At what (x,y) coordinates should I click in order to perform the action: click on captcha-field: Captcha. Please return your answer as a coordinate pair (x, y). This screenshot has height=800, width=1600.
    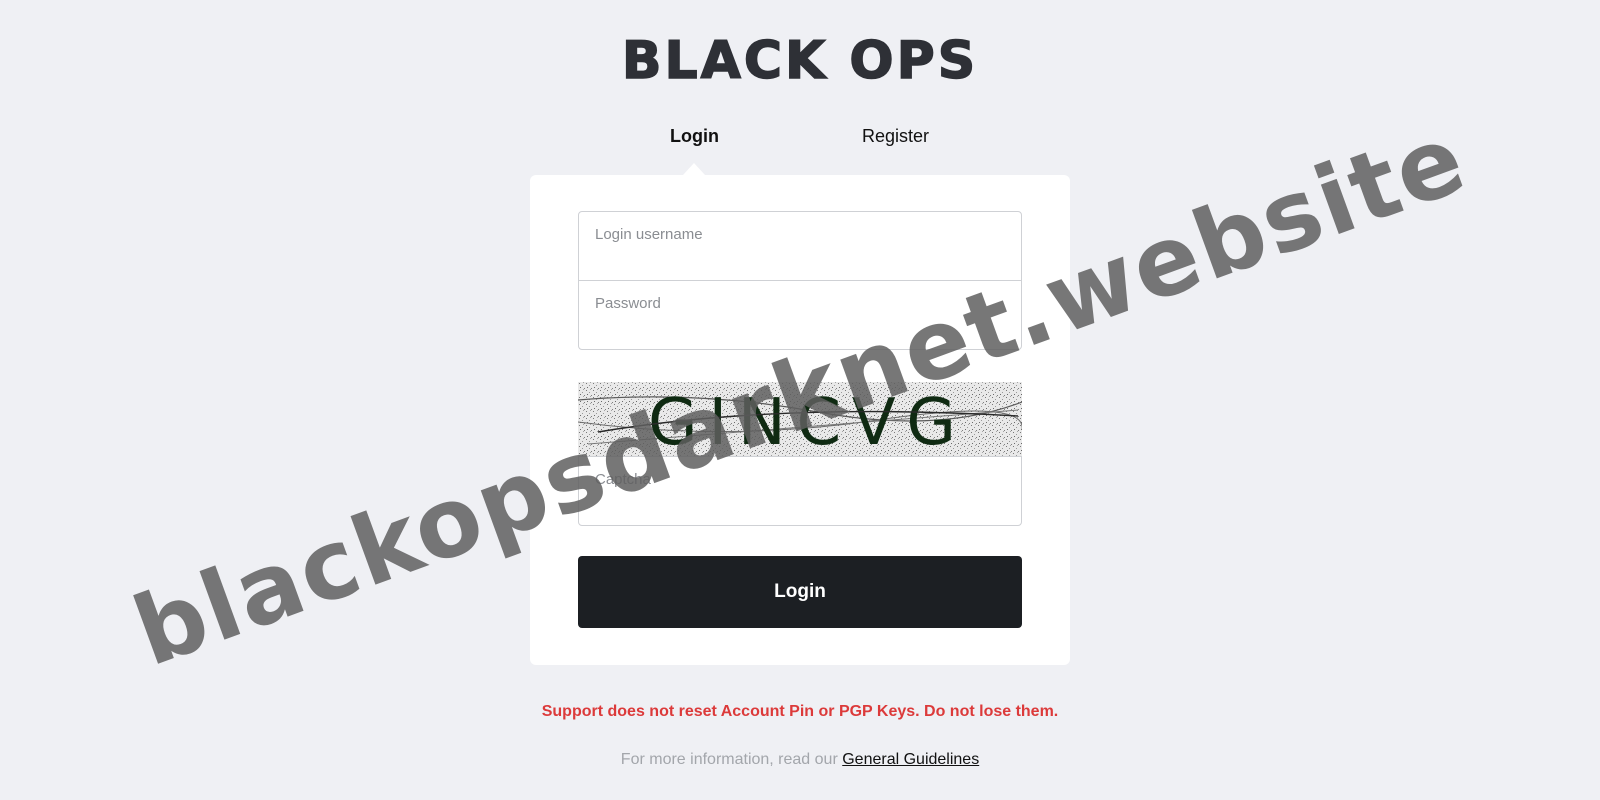
    Looking at the image, I should click on (800, 491).